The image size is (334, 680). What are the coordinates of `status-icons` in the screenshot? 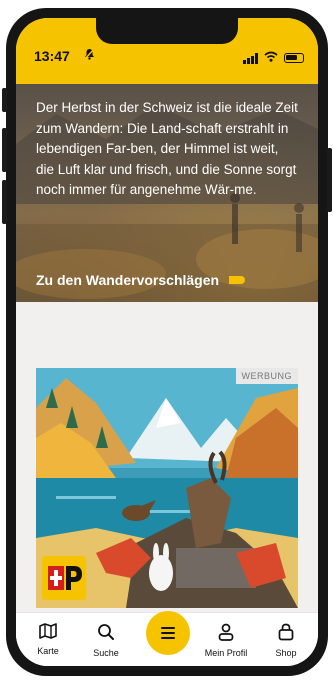 It's located at (273, 58).